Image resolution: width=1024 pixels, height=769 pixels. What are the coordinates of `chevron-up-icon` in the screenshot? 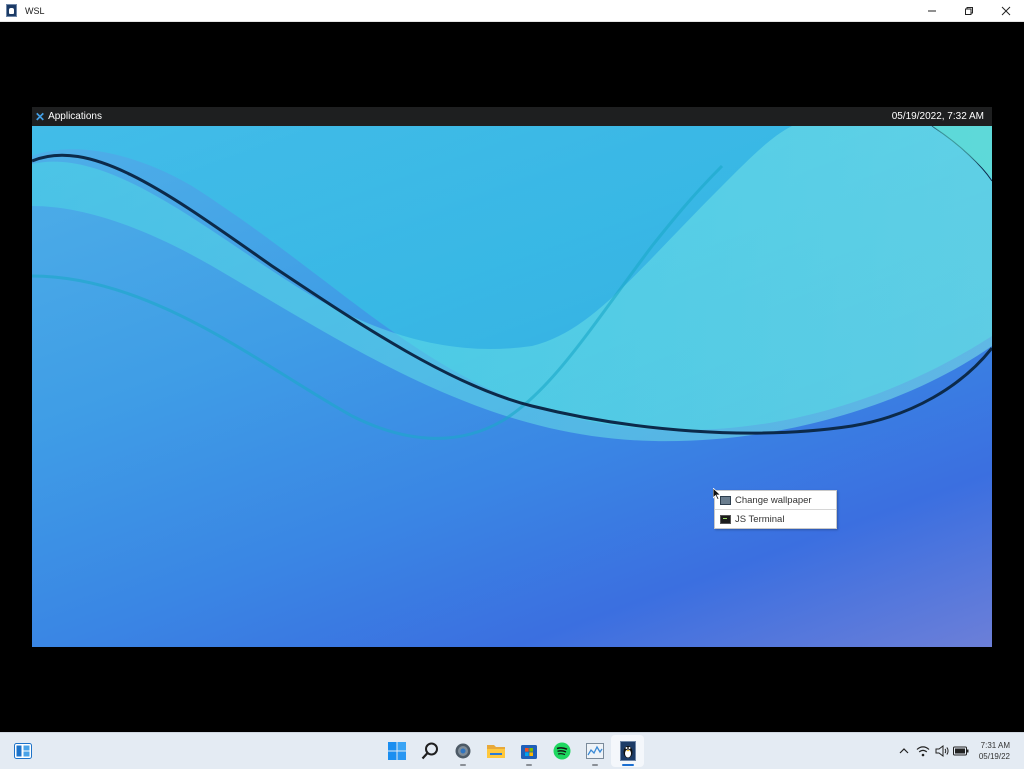 It's located at (904, 751).